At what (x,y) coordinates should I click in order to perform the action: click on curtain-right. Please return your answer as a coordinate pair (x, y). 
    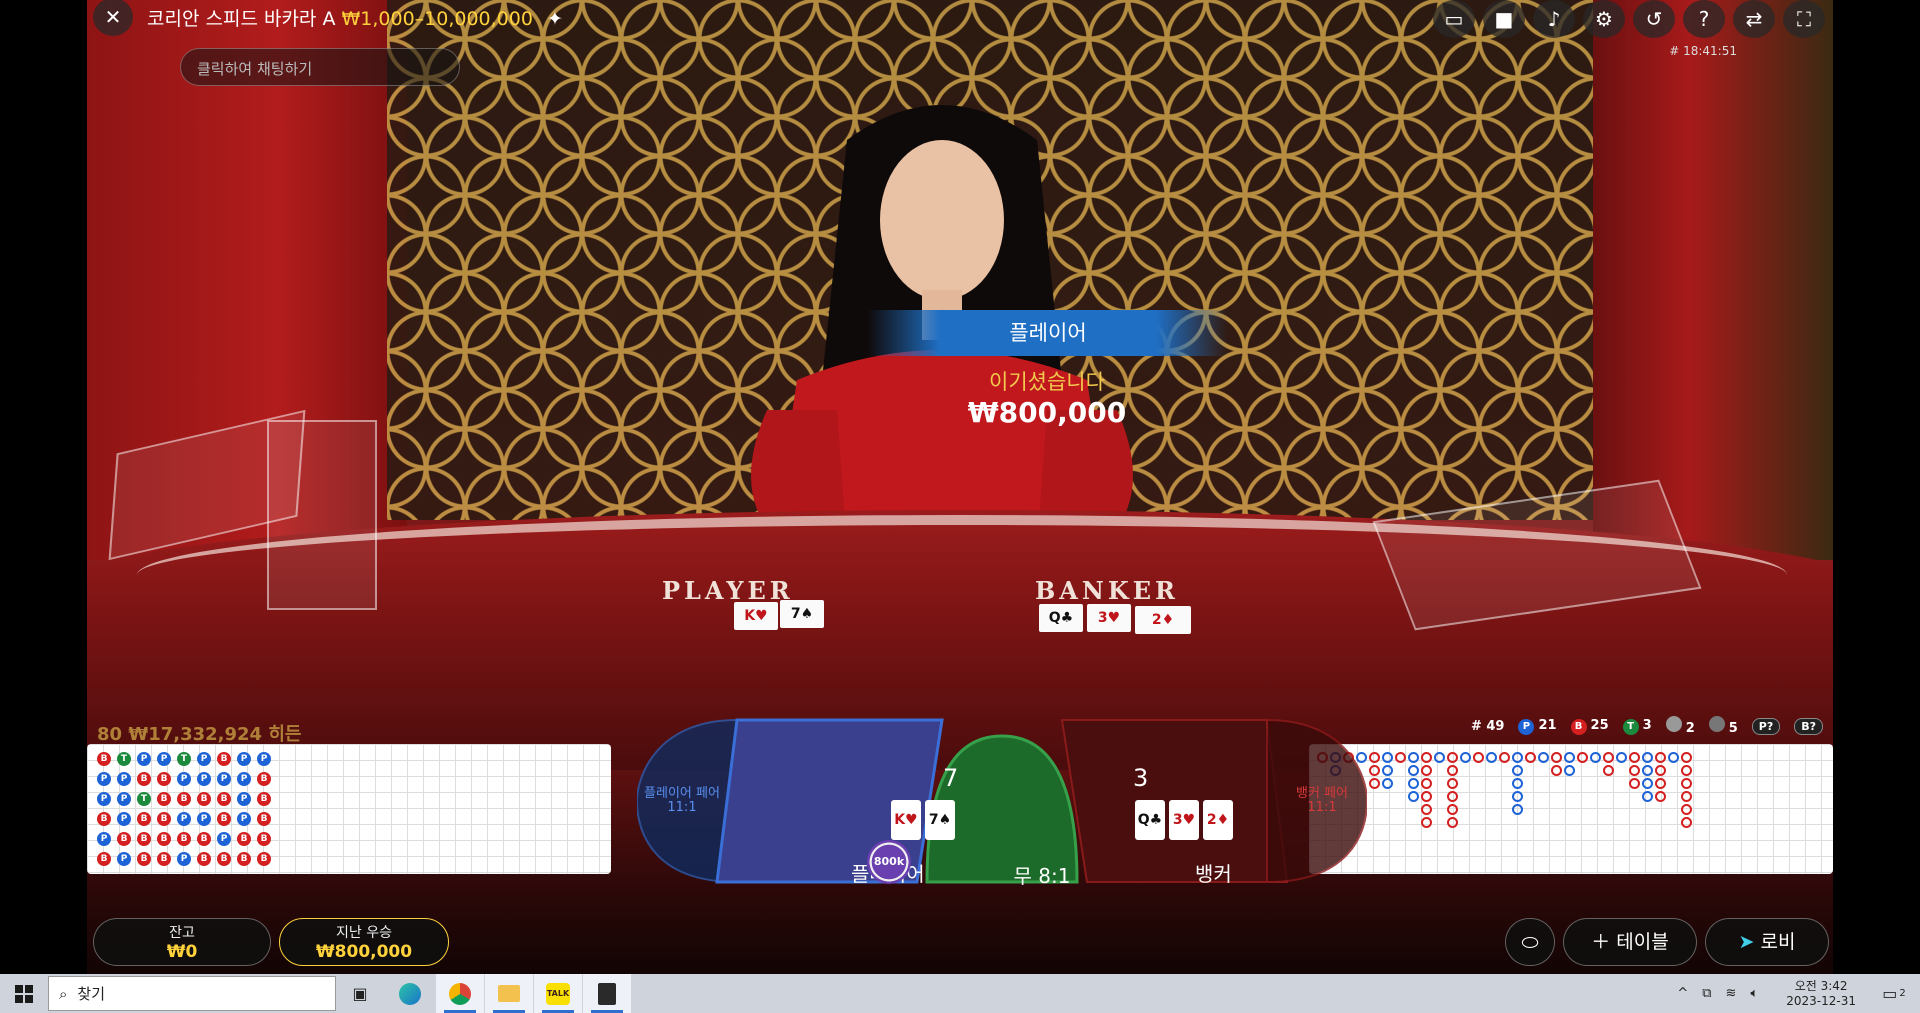
    Looking at the image, I should click on (1713, 280).